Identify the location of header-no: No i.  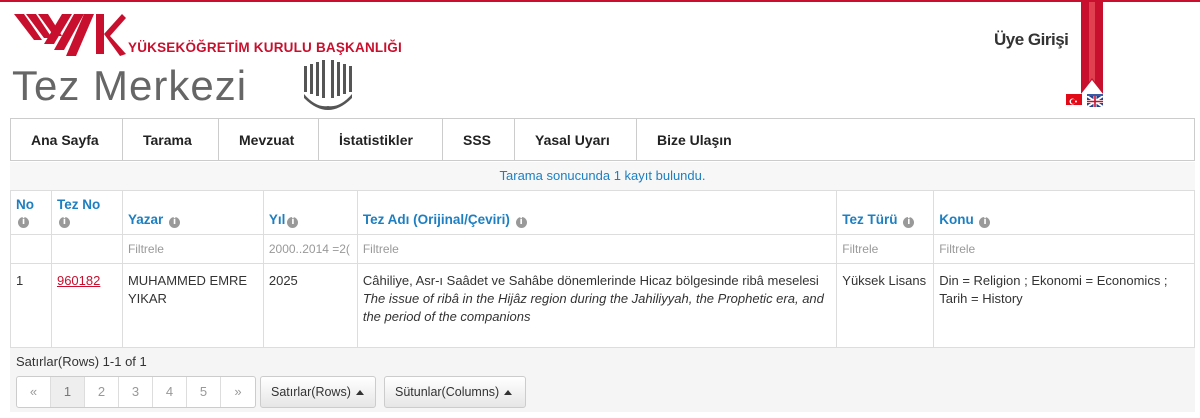
(31, 212).